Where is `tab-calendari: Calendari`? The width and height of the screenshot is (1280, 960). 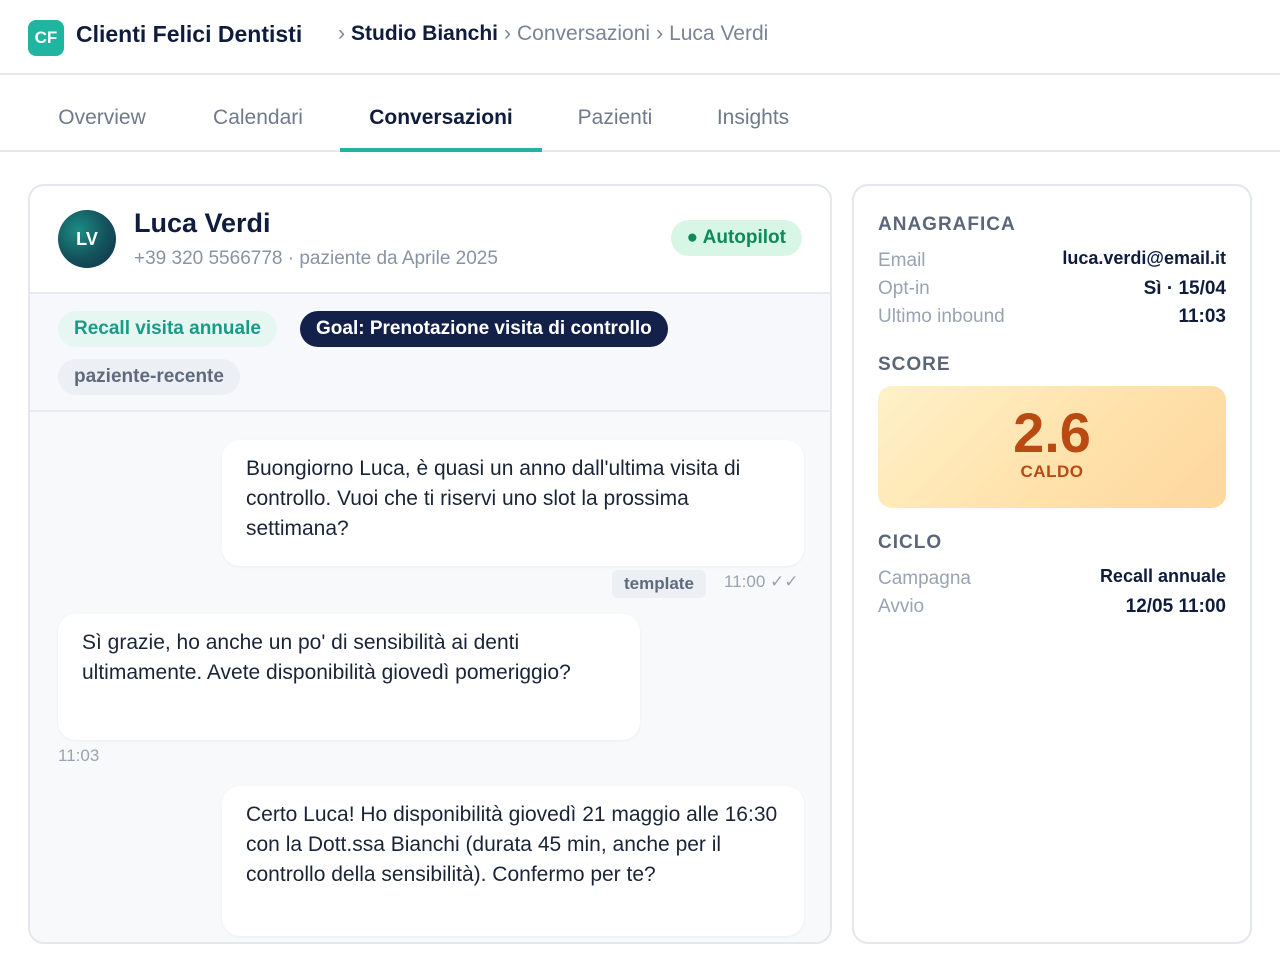
tab-calendari: Calendari is located at coordinates (258, 112).